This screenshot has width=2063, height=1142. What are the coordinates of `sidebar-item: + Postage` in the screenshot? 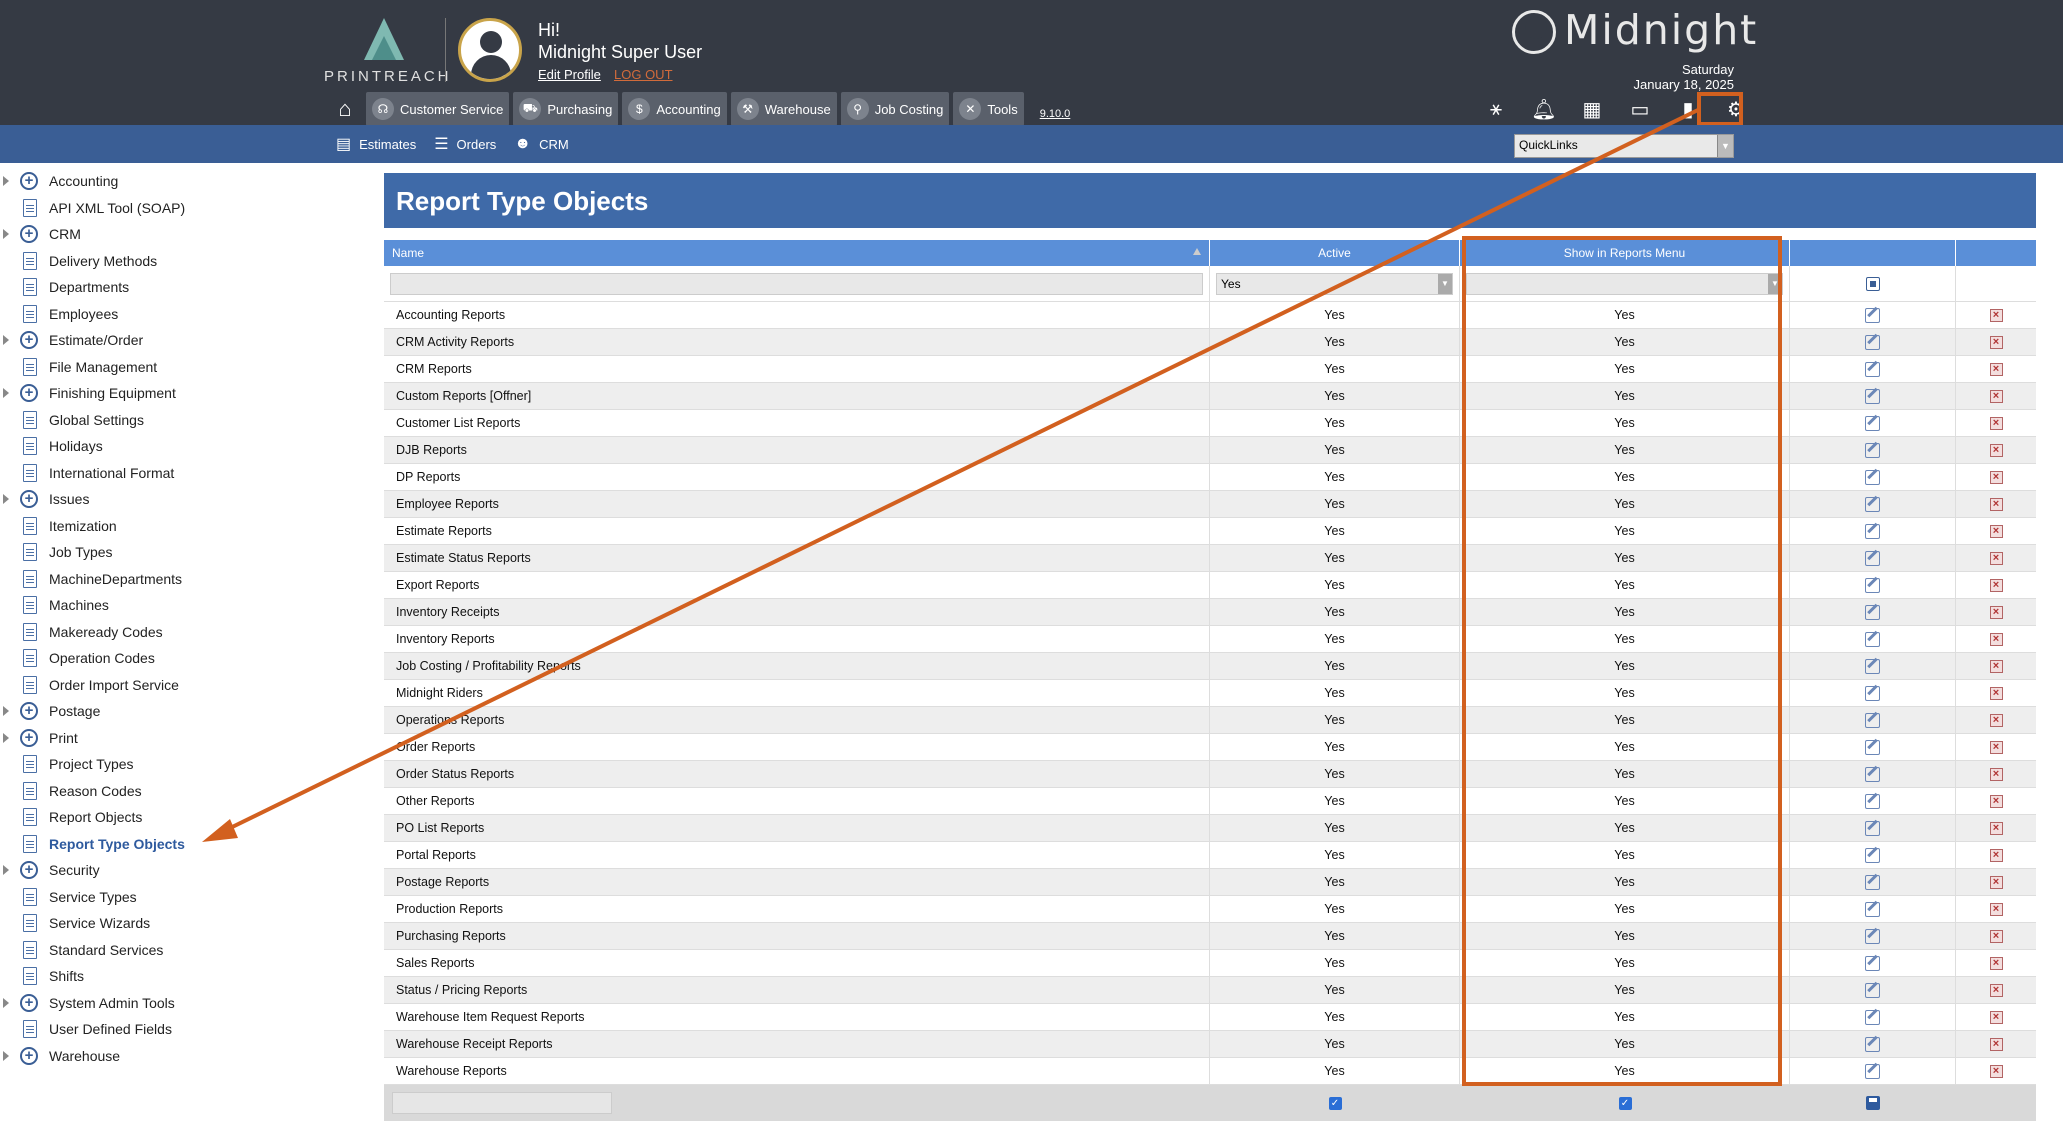 It's located at (170, 711).